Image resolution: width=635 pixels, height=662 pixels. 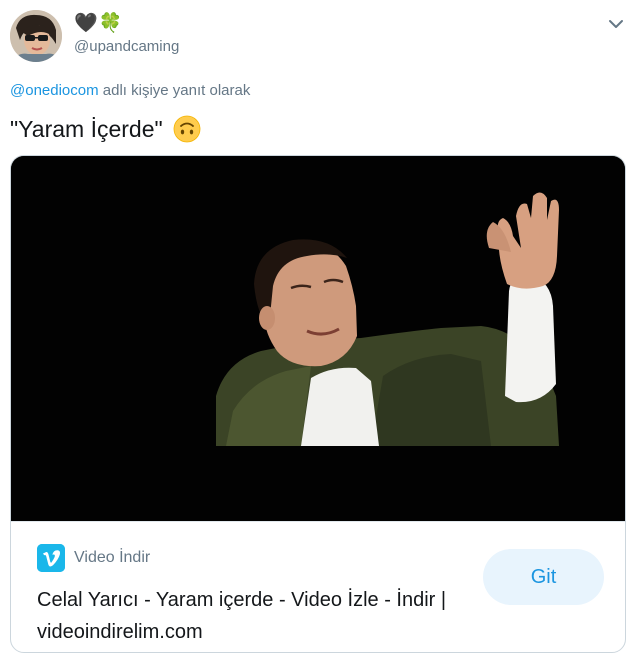 I want to click on avatar, so click(x=36, y=36).